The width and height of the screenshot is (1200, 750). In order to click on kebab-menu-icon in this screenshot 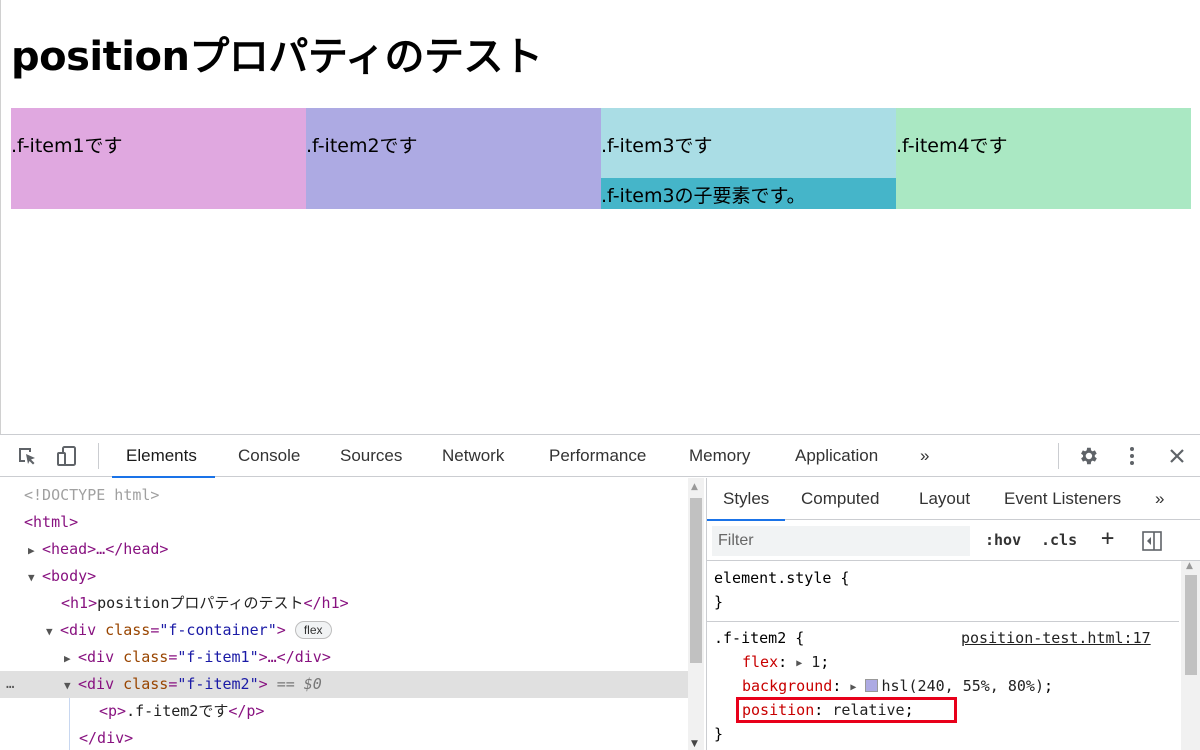, I will do `click(1132, 456)`.